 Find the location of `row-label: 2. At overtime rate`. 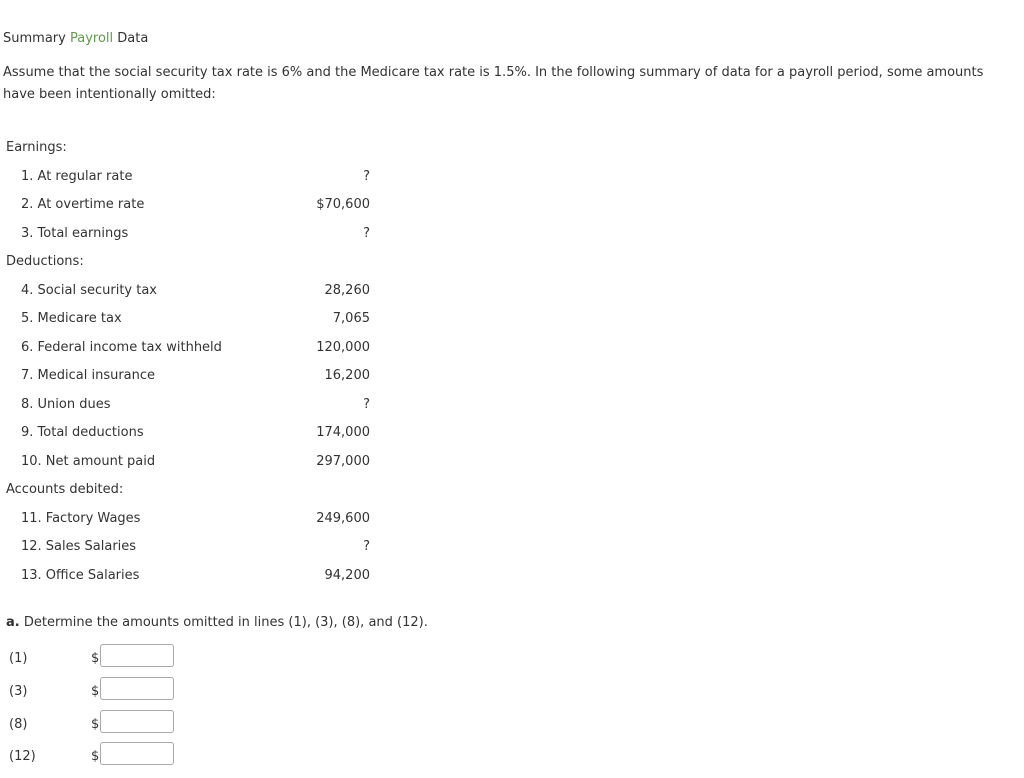

row-label: 2. At overtime rate is located at coordinates (83, 204).